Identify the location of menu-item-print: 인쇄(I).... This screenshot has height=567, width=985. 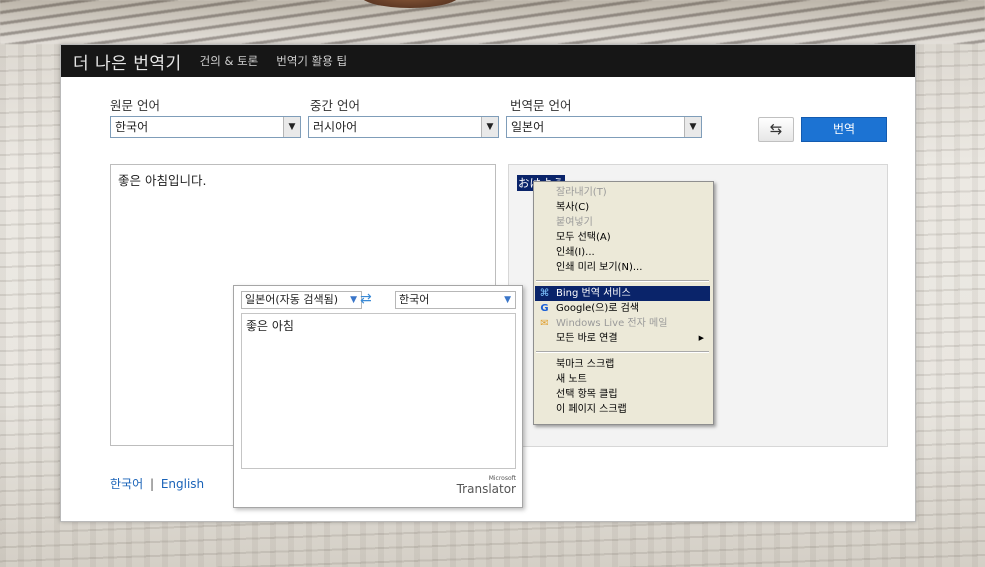
(622, 252).